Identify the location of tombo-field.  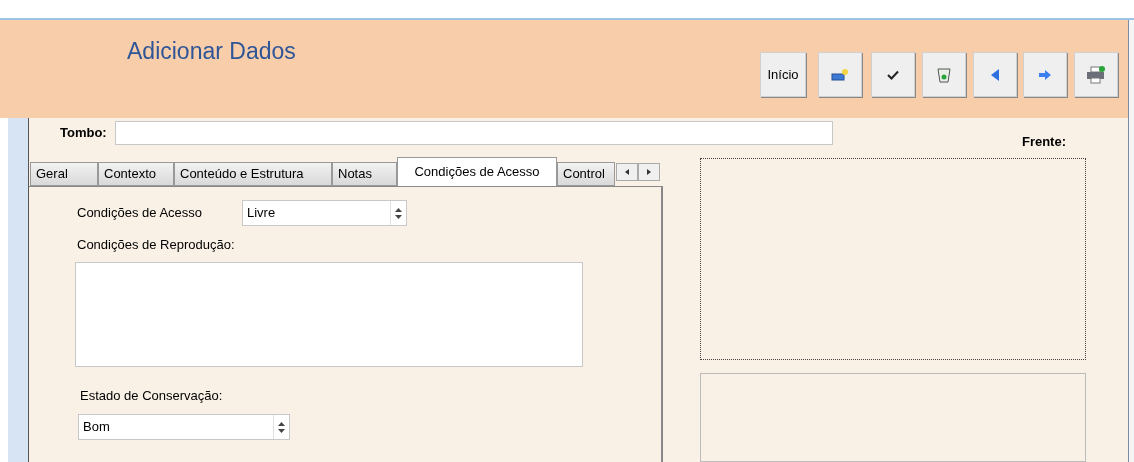
(473, 133).